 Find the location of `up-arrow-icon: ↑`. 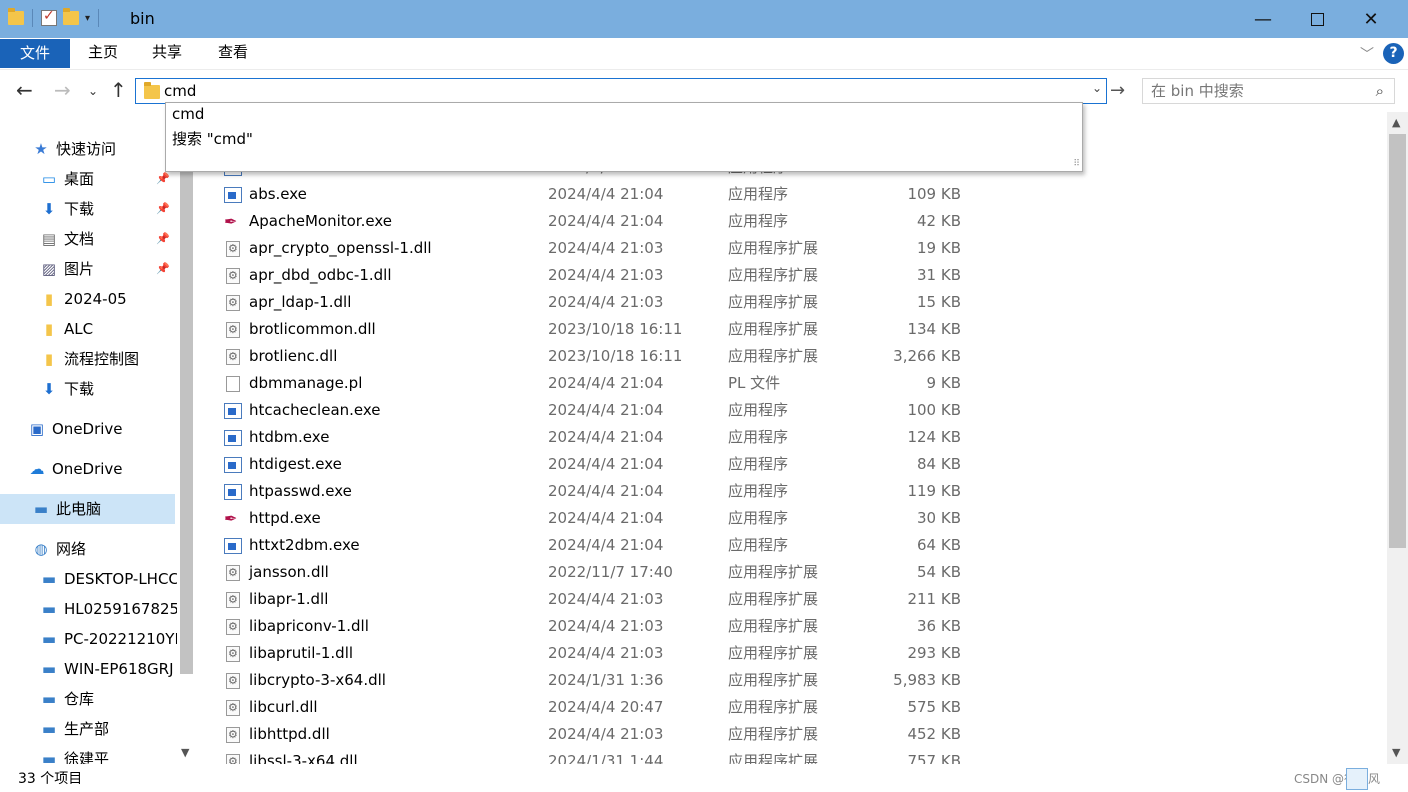

up-arrow-icon: ↑ is located at coordinates (118, 90).